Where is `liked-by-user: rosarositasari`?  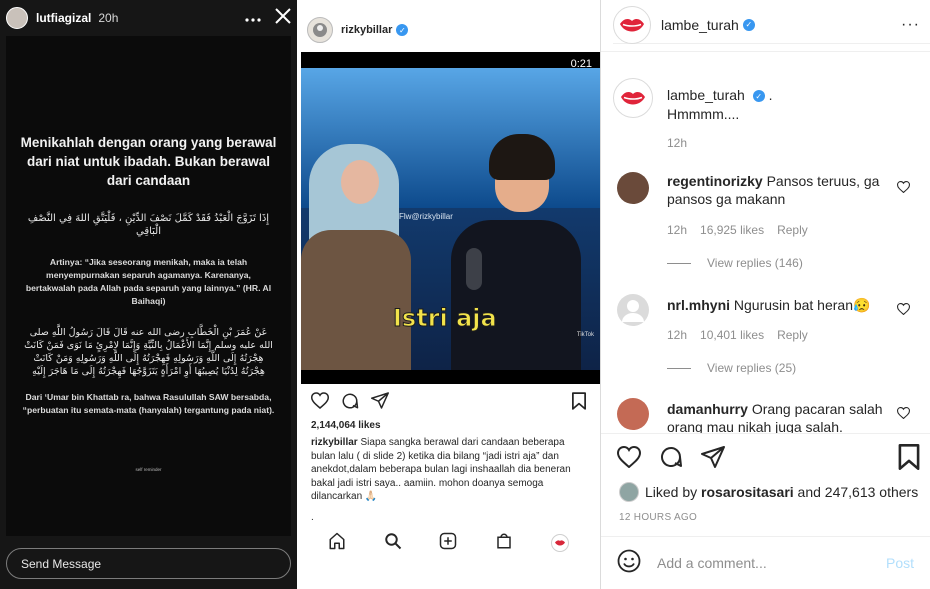 liked-by-user: rosarositasari is located at coordinates (747, 492).